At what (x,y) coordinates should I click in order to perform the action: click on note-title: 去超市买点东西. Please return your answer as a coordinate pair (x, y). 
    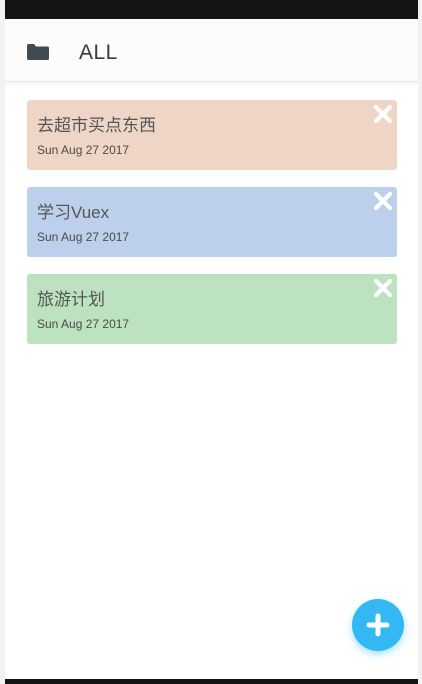
    Looking at the image, I should click on (96, 125).